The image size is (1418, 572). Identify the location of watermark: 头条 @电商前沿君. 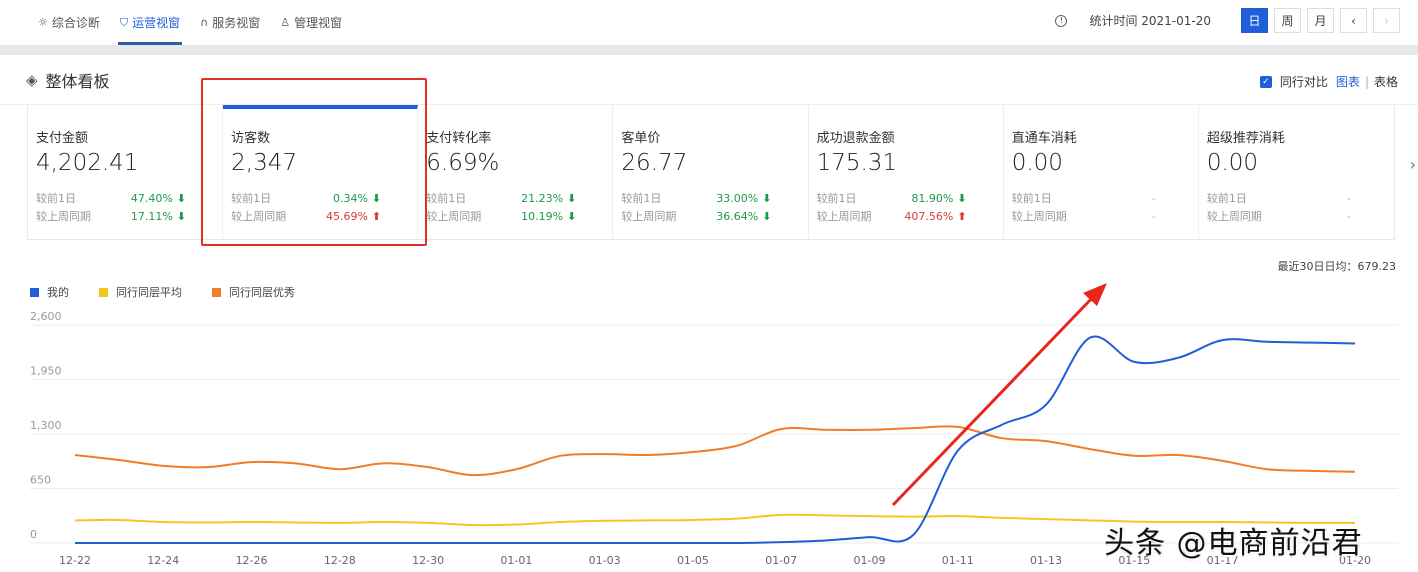
(1233, 543).